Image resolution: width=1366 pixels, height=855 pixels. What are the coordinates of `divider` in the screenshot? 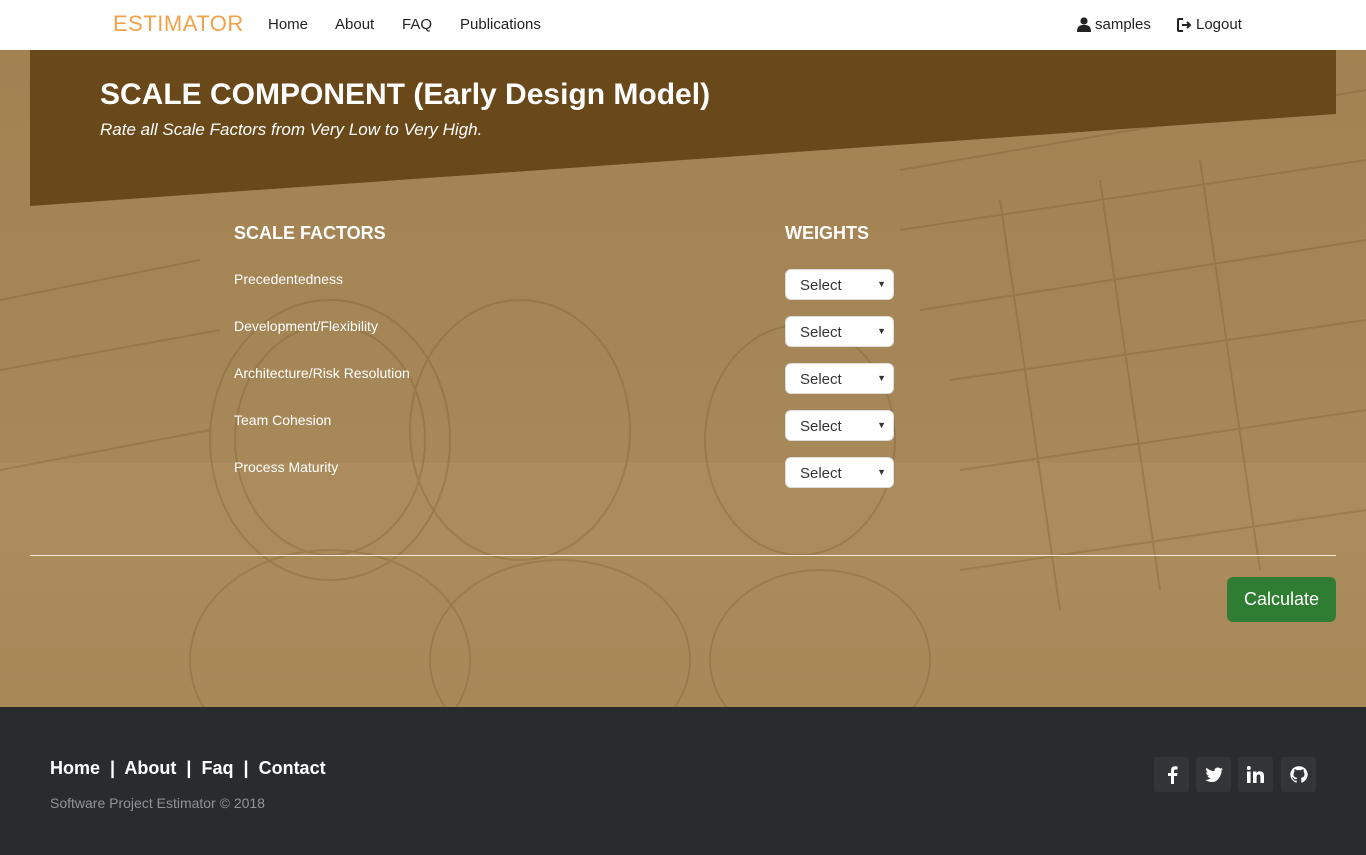 It's located at (683, 555).